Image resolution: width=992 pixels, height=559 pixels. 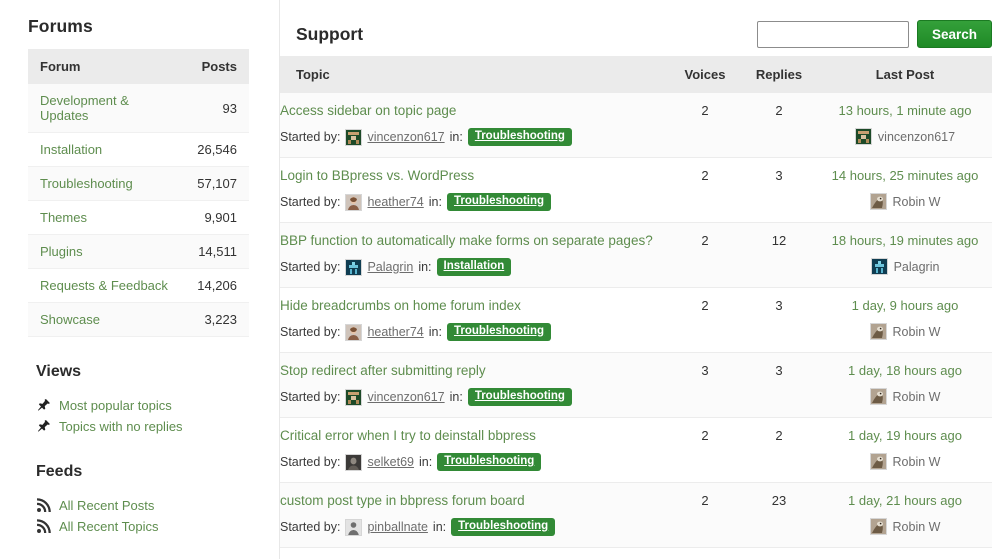 What do you see at coordinates (71, 149) in the screenshot?
I see `forum-link: Installation` at bounding box center [71, 149].